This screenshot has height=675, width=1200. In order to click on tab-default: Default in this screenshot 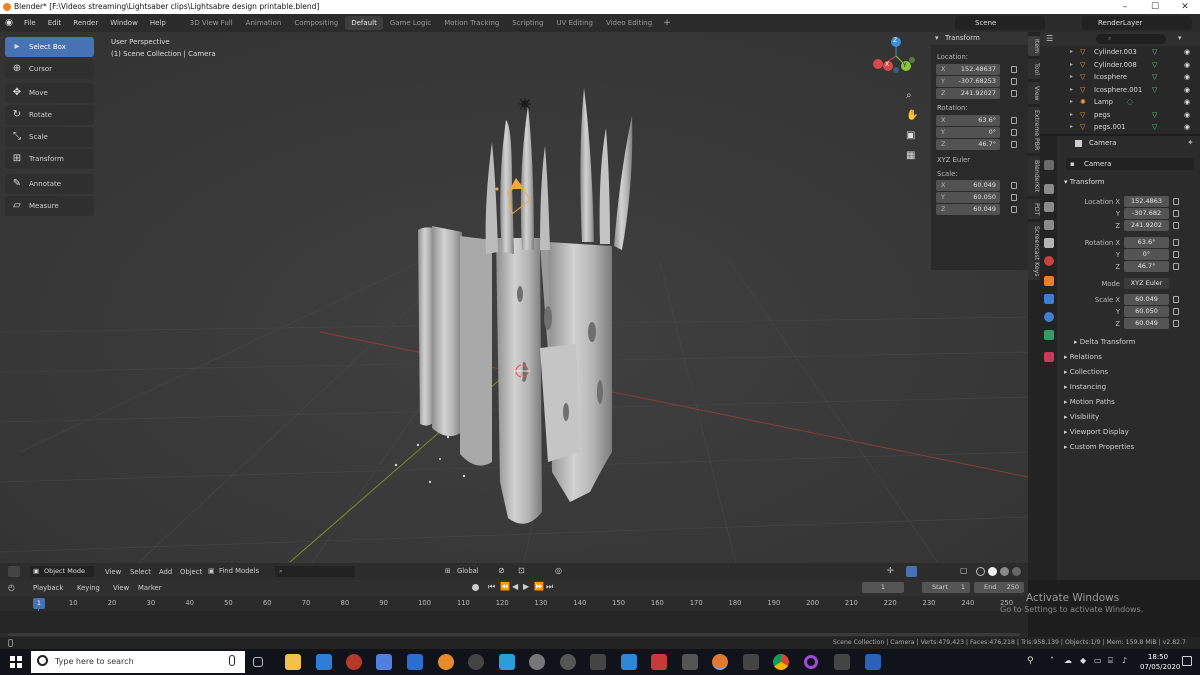, I will do `click(364, 23)`.